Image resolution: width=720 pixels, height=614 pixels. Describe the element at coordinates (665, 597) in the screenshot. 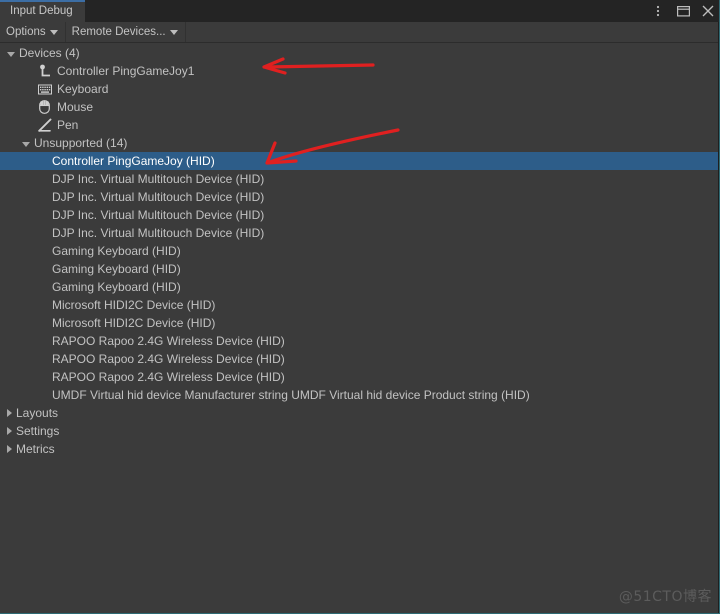

I see `watermark: @51CTO博客` at that location.